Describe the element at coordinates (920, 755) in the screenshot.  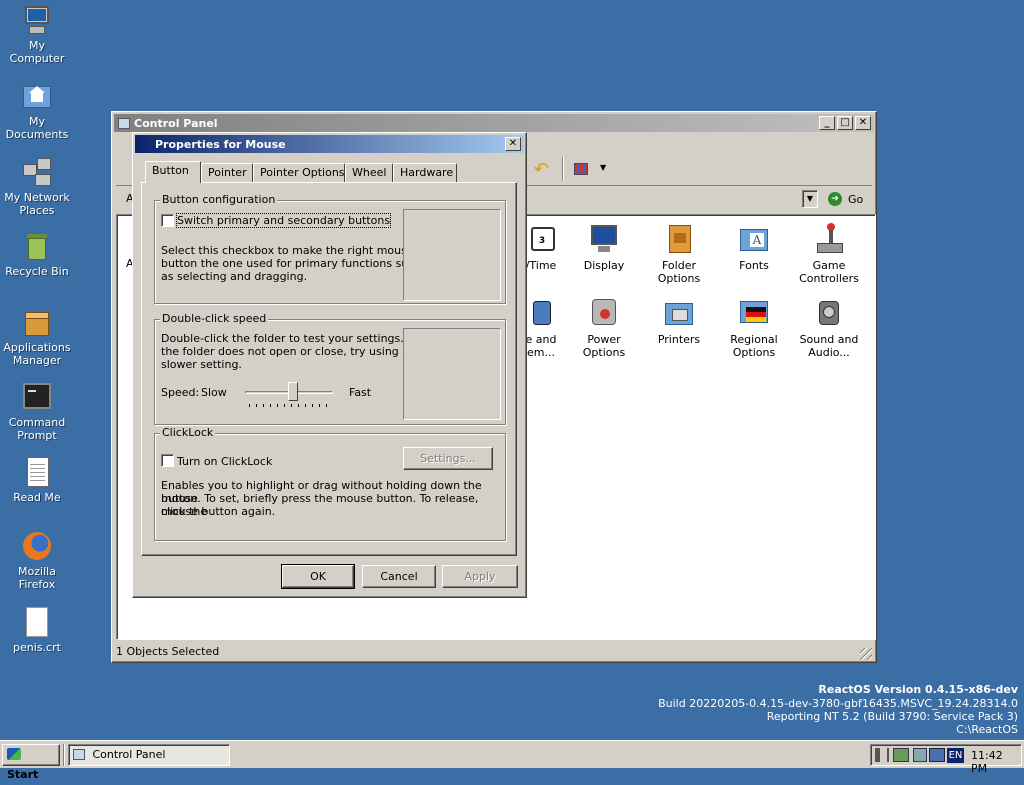
I see `safely-remove-icon` at that location.